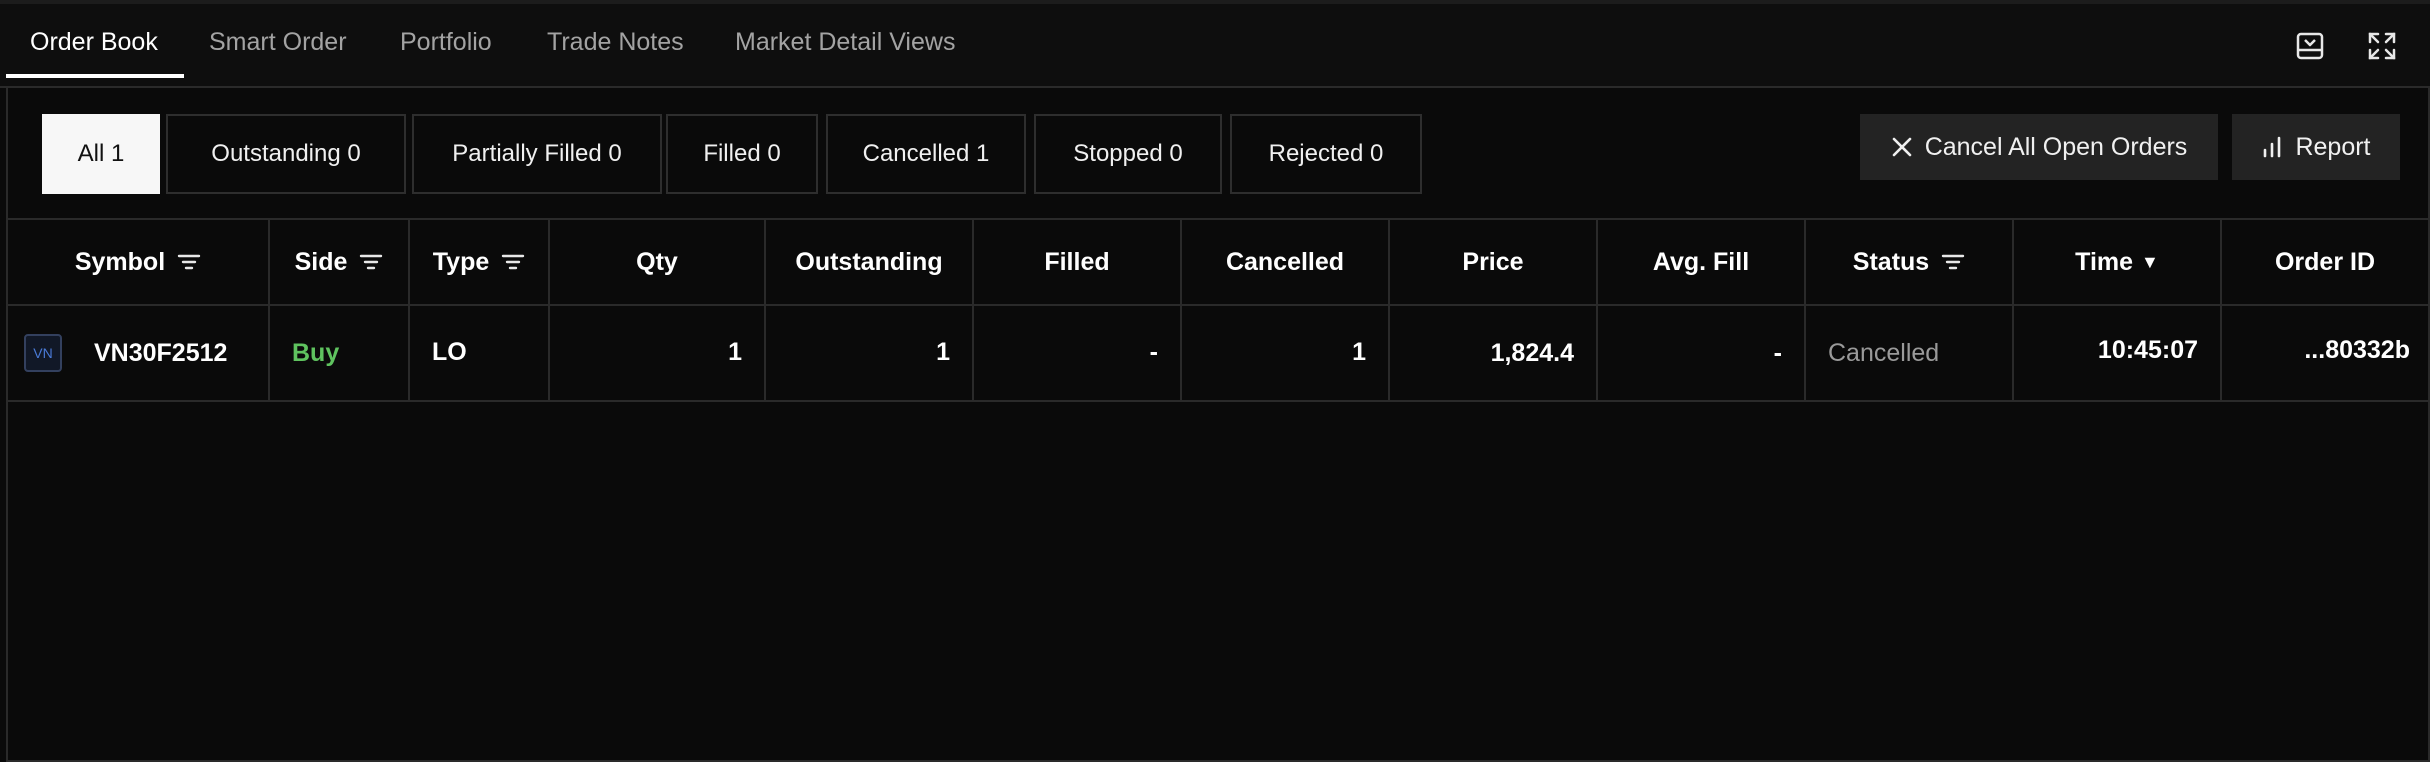 The width and height of the screenshot is (2430, 762). I want to click on tab-smart-order: Smart Order, so click(278, 42).